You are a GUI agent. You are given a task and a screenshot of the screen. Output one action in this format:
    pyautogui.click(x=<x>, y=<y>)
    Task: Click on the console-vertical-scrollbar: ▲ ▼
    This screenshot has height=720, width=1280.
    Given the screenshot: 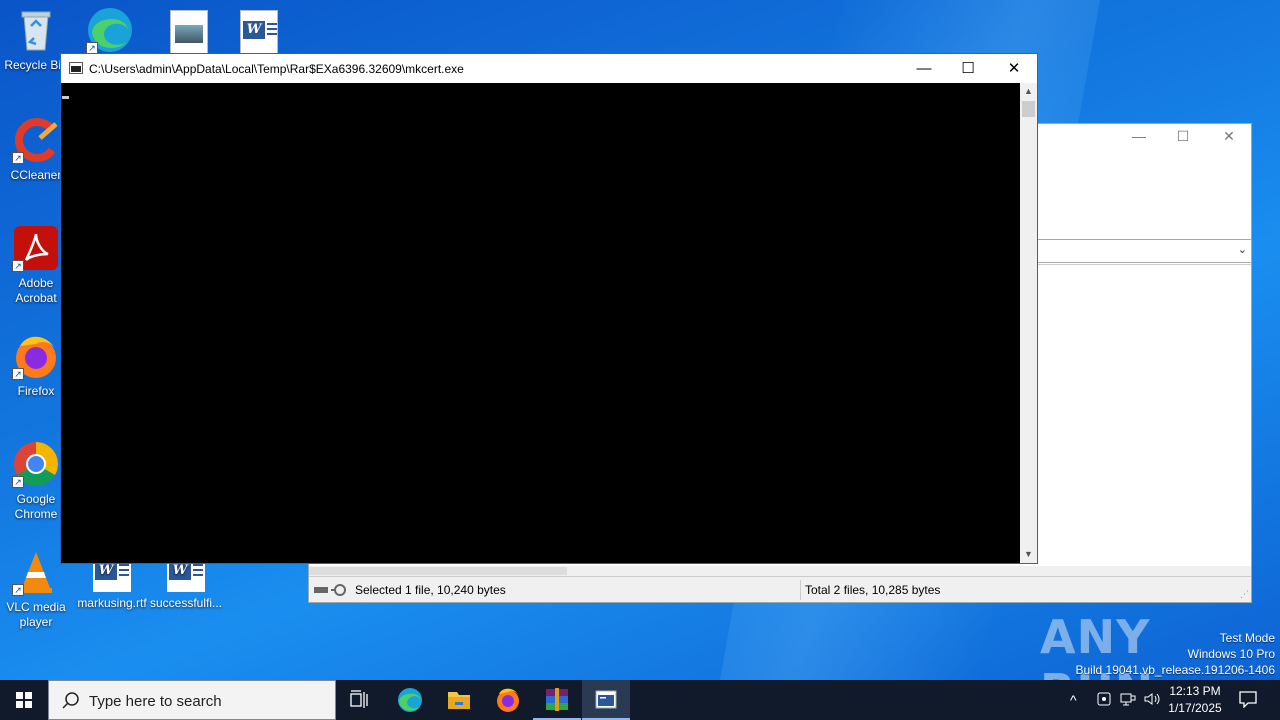 What is the action you would take?
    pyautogui.click(x=1028, y=323)
    